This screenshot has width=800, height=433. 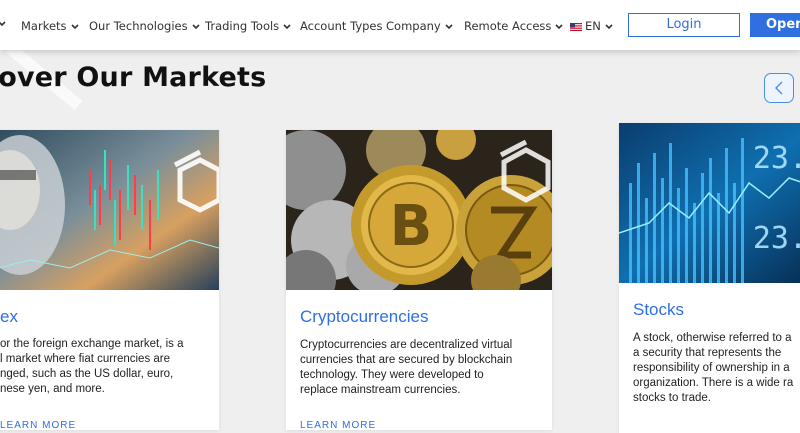 I want to click on card-desc-line: nese yen, and more., so click(x=52, y=389).